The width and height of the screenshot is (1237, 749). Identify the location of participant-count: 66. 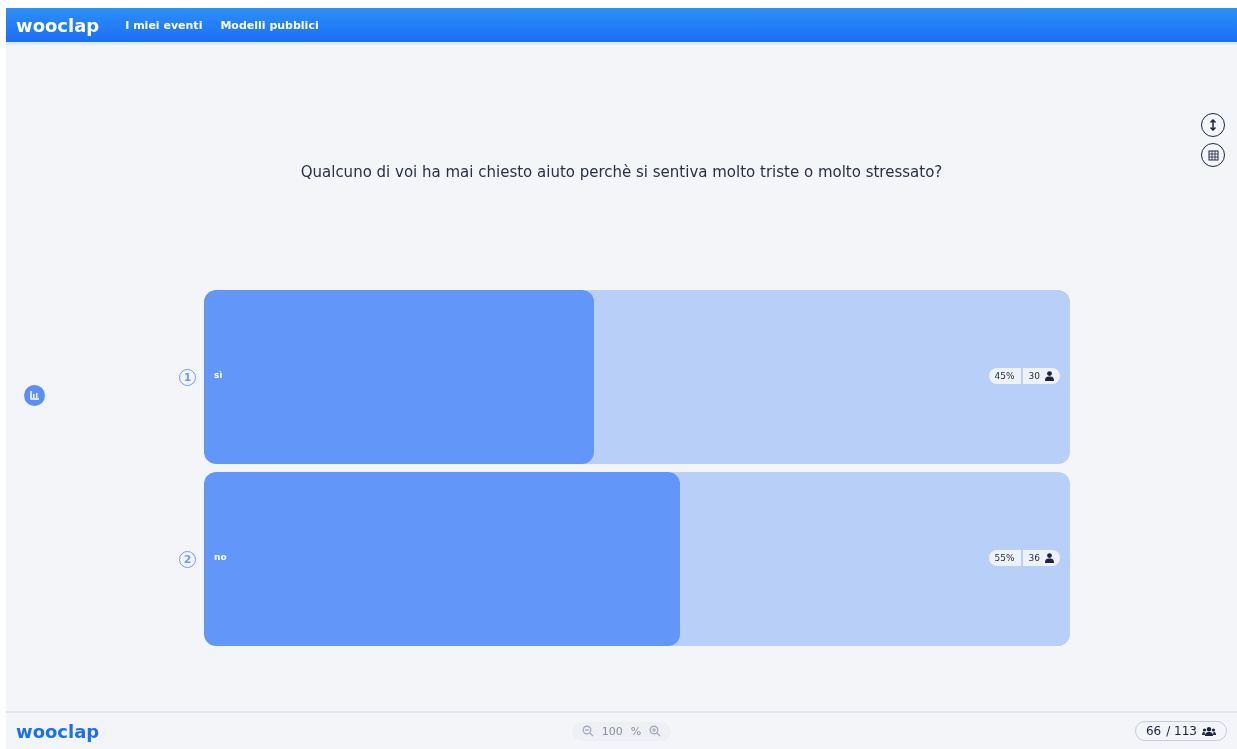
(1153, 731).